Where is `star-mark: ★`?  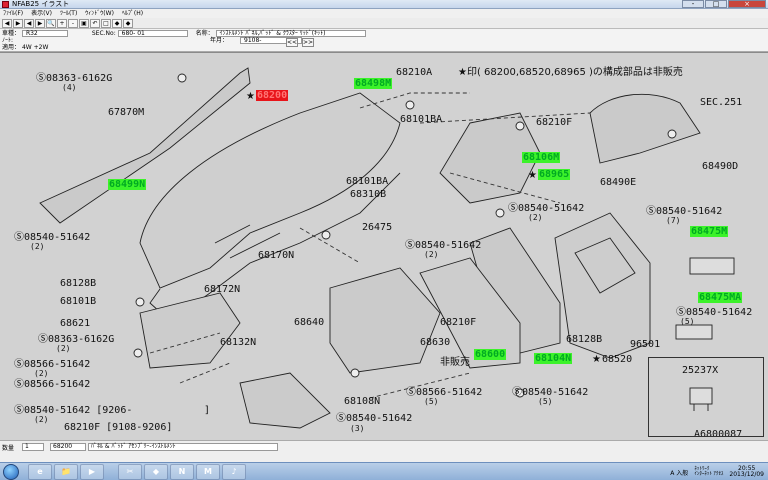
star-mark: ★ is located at coordinates (250, 96).